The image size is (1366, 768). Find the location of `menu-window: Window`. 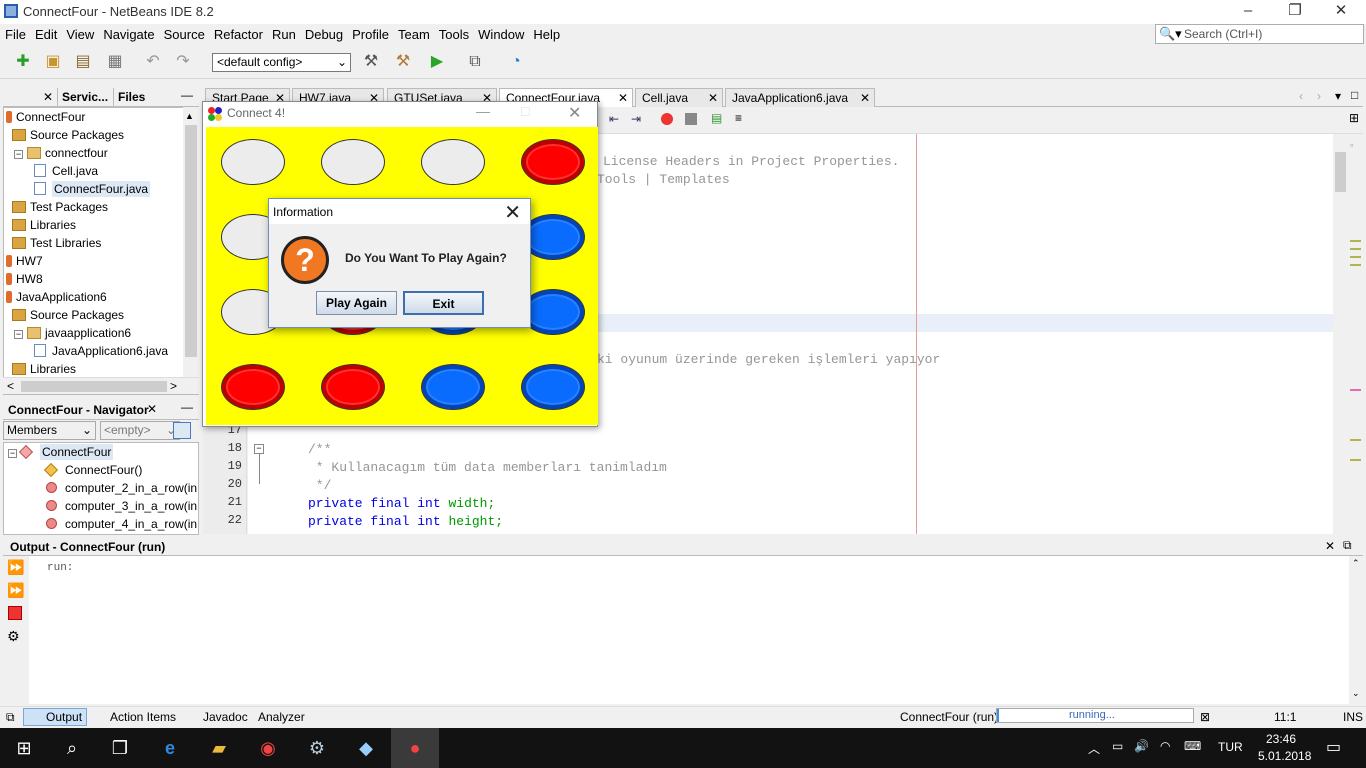

menu-window: Window is located at coordinates (500, 33).